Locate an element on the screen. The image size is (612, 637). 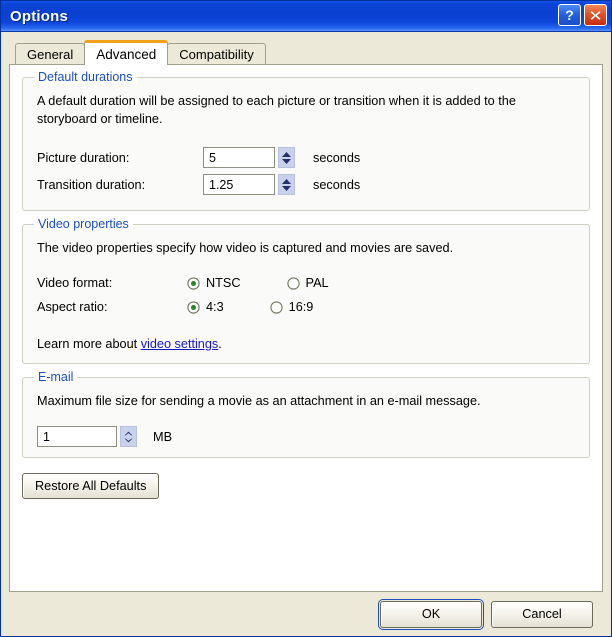
group-default-durations-legend: Default durations is located at coordinates (85, 77).